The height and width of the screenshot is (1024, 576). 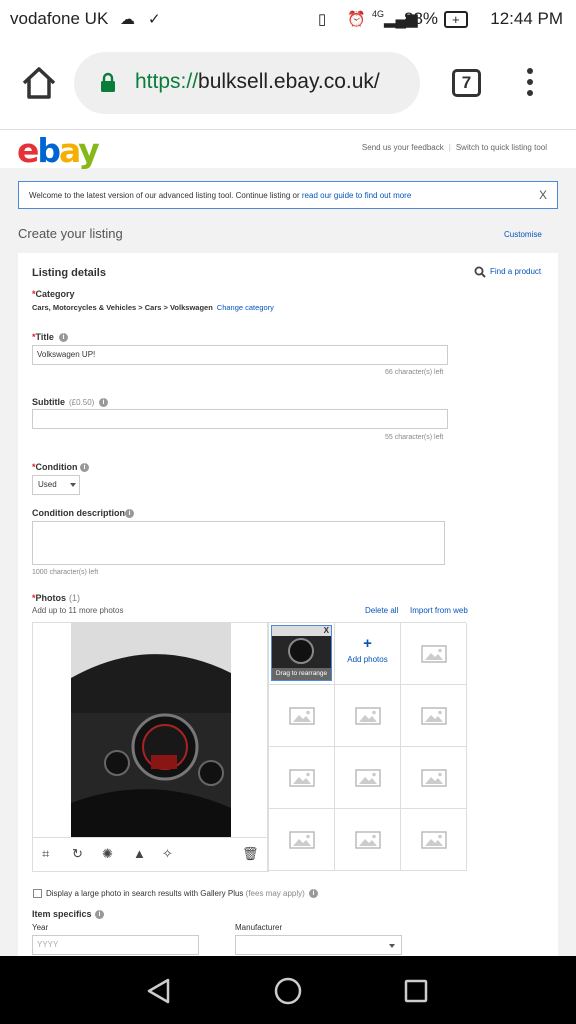 What do you see at coordinates (127, 19) in the screenshot?
I see `cloud-icon: ☁` at bounding box center [127, 19].